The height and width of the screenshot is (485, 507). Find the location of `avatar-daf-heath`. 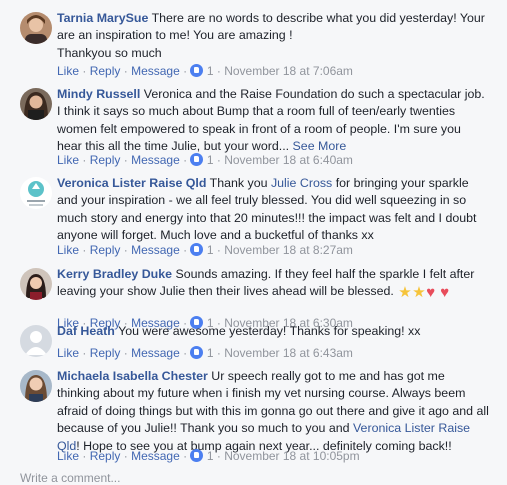

avatar-daf-heath is located at coordinates (36, 341).